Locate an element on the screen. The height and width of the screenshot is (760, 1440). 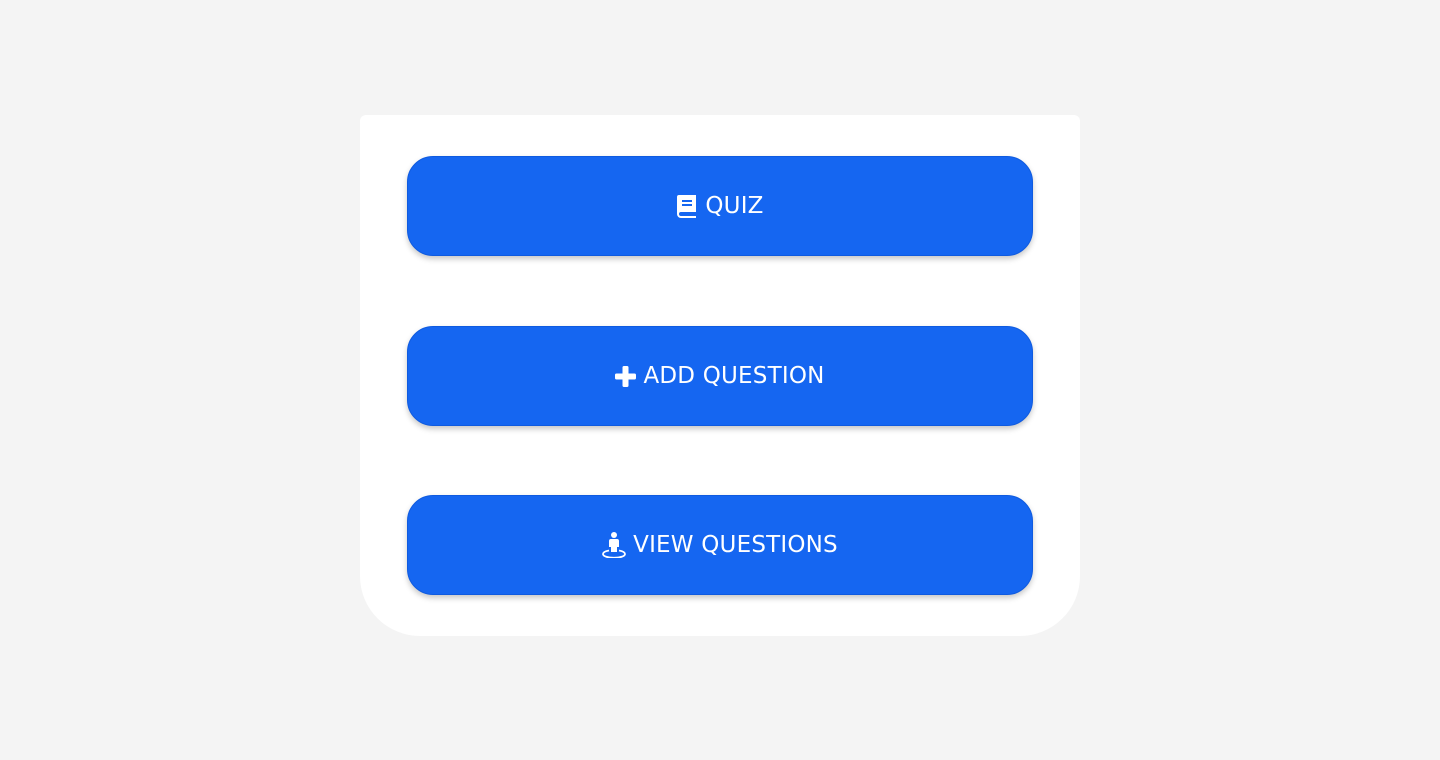
add-question-button-label: ADD QUESTION is located at coordinates (734, 375).